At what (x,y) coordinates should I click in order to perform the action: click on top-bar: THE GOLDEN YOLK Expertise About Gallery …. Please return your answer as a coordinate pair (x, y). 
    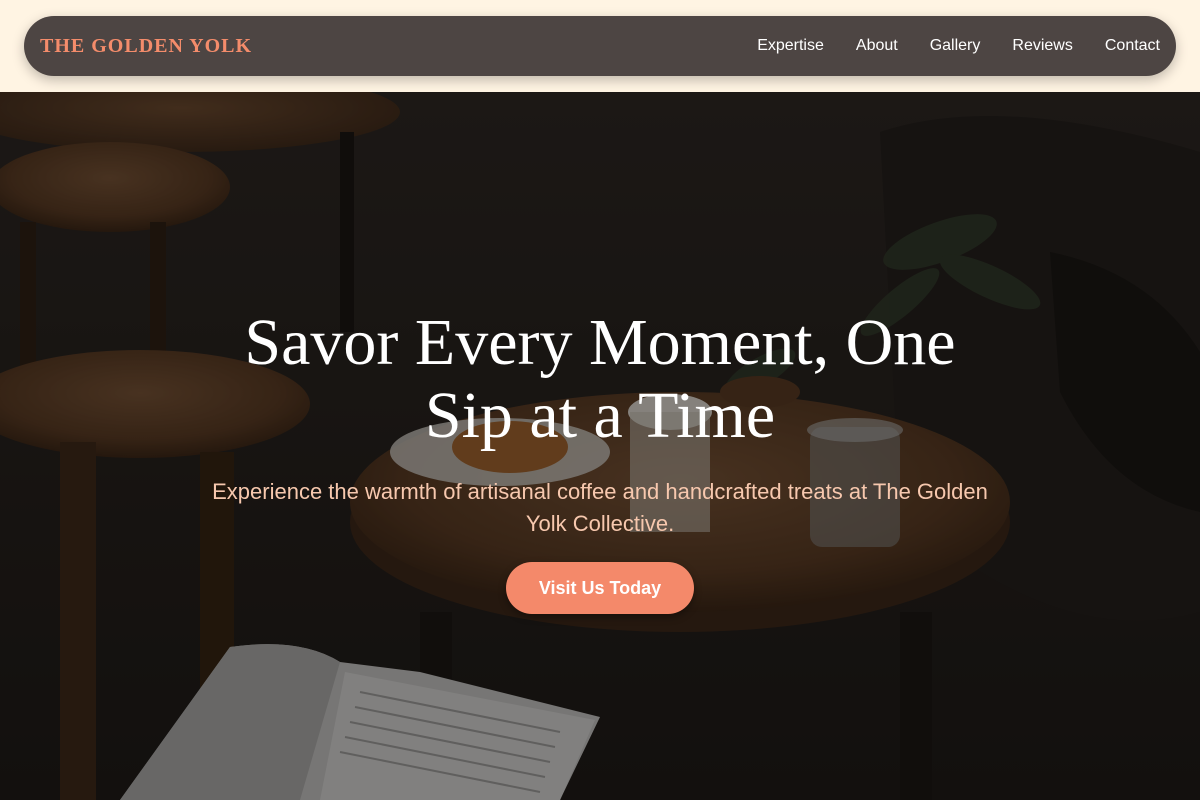
    Looking at the image, I should click on (600, 46).